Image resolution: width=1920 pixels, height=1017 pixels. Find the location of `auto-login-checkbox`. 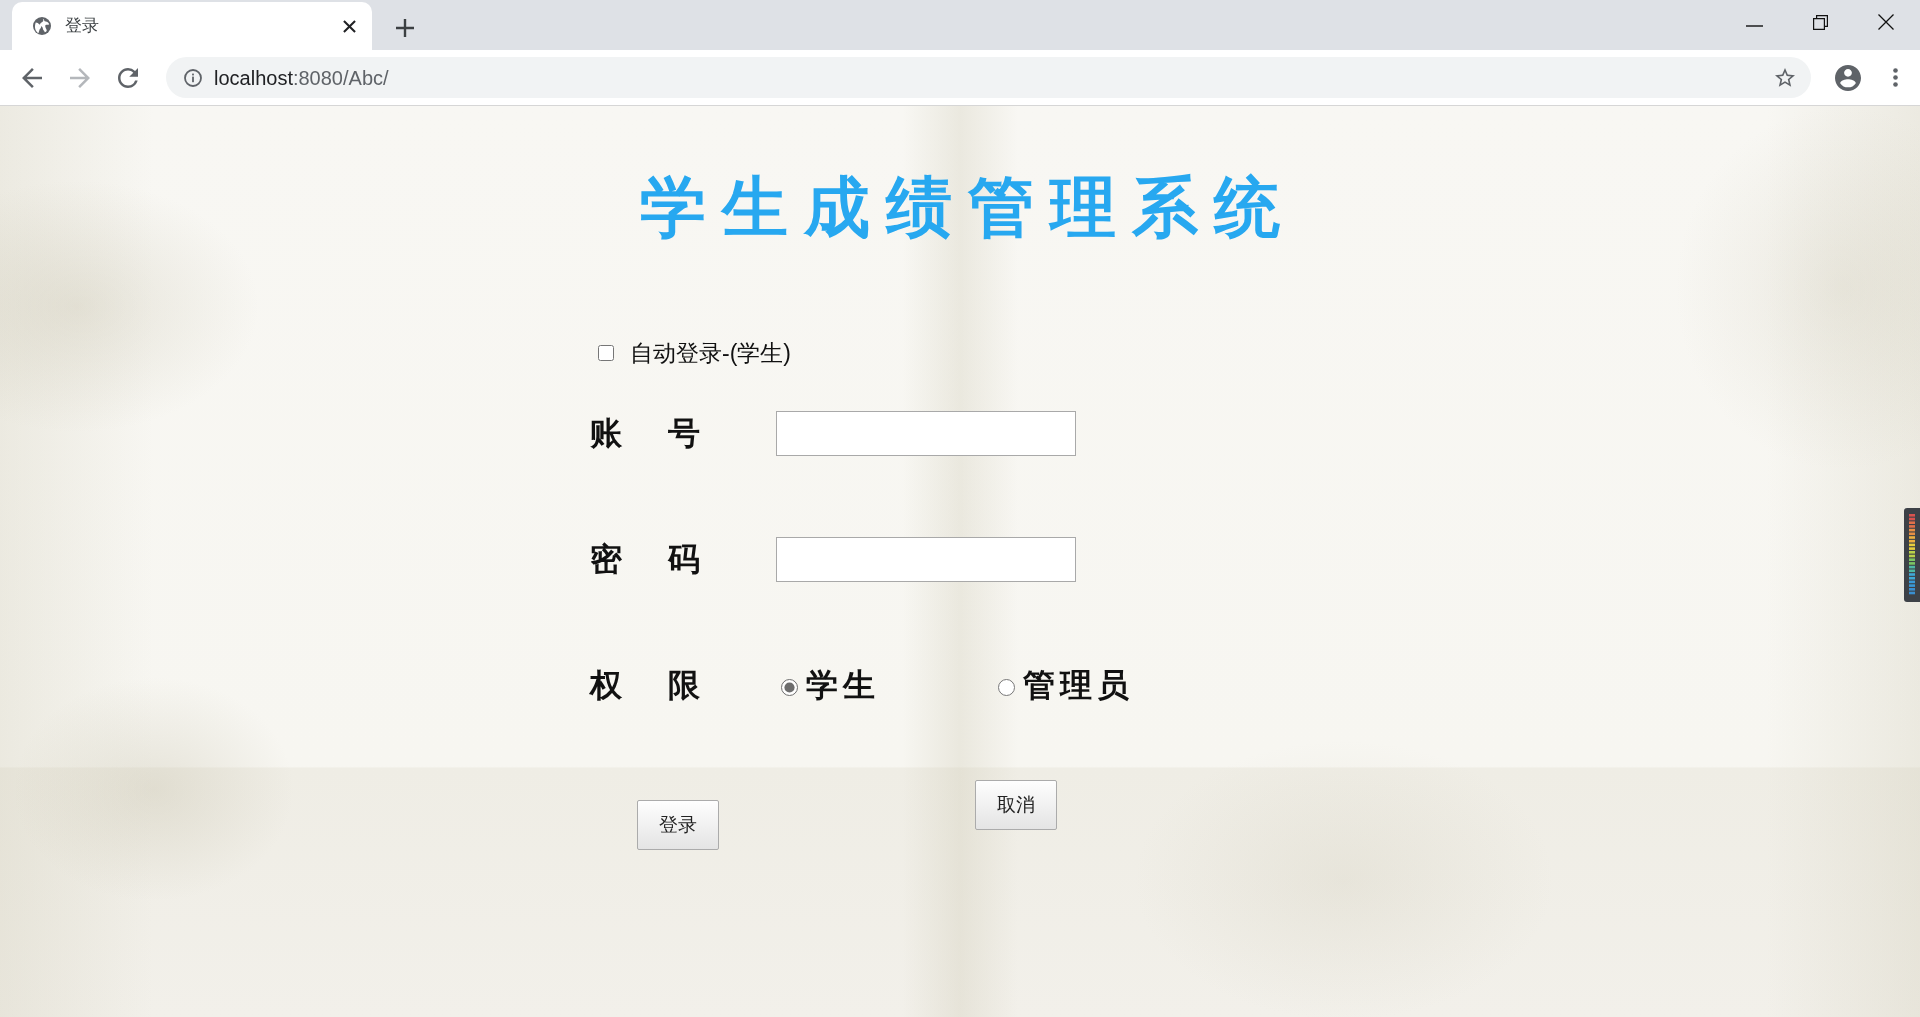

auto-login-checkbox is located at coordinates (606, 353).